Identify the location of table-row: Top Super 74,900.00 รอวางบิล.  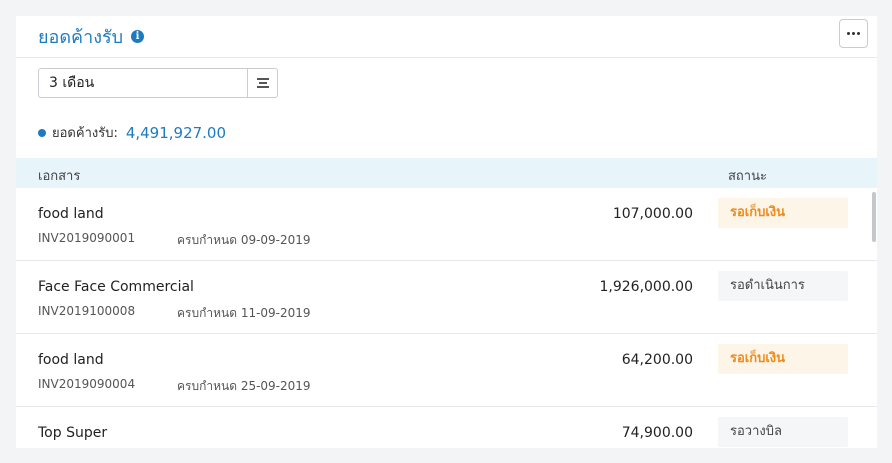
(446, 427).